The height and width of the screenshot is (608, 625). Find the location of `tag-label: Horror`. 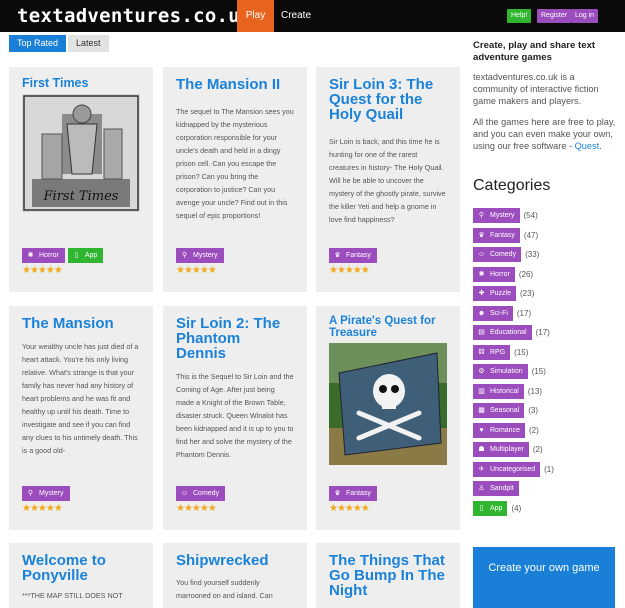

tag-label: Horror is located at coordinates (49, 255).